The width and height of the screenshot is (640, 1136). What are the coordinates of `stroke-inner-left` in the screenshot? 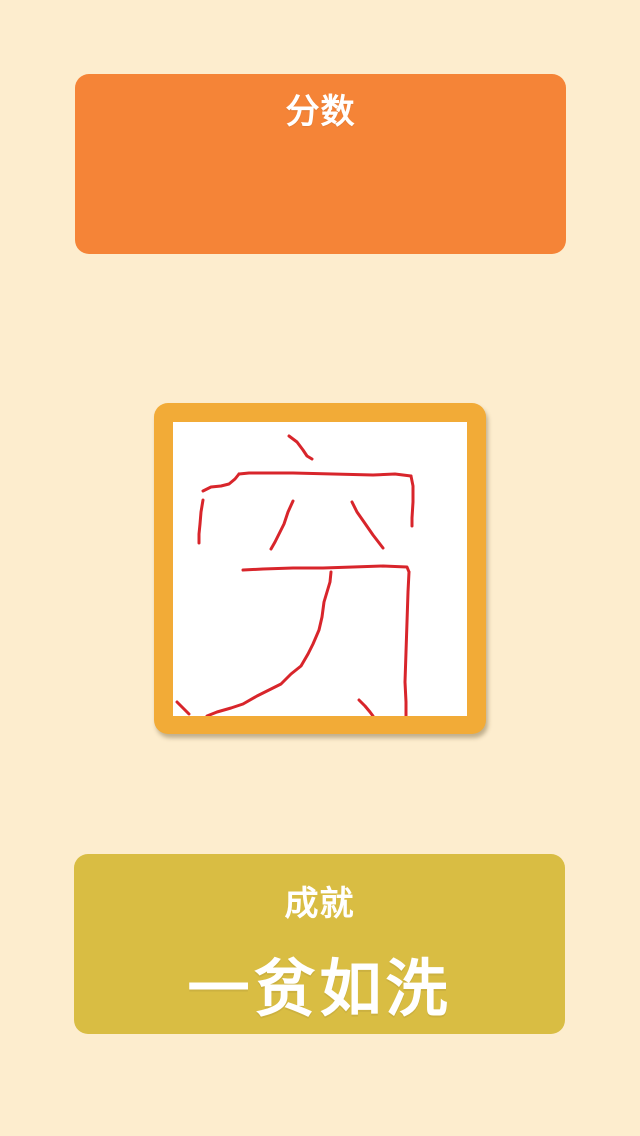 It's located at (282, 525).